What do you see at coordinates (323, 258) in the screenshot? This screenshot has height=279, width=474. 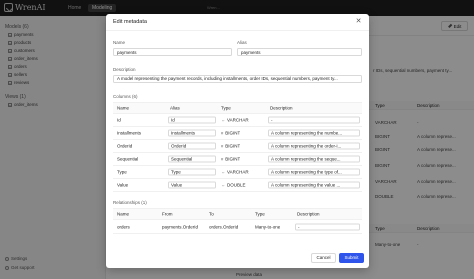 I see `cancel-button: Cancel` at bounding box center [323, 258].